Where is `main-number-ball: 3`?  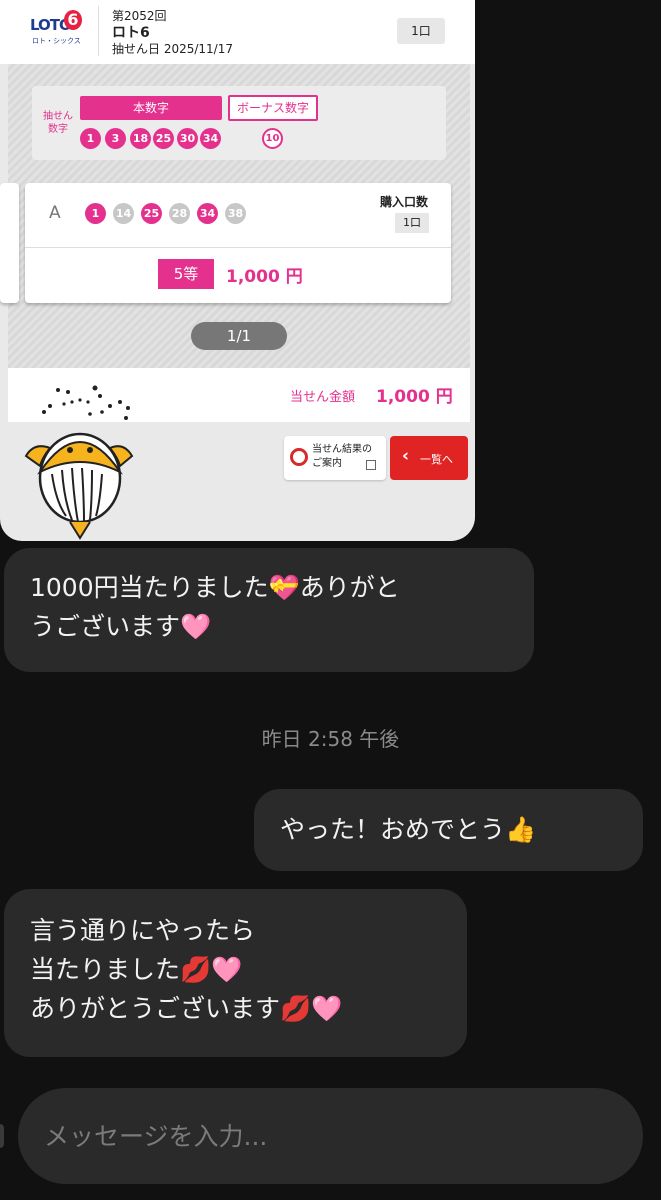 main-number-ball: 3 is located at coordinates (115, 138).